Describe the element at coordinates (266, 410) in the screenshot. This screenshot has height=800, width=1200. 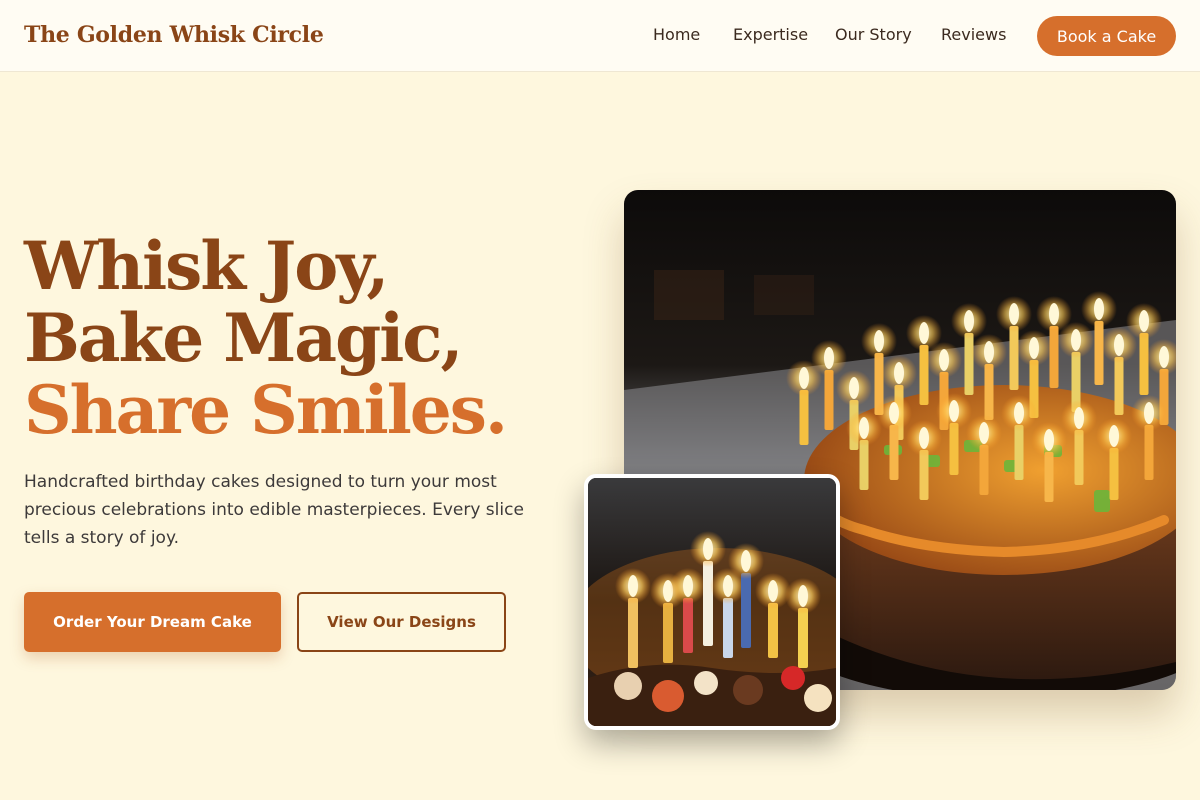
I see `headline-accent-text: Share Smiles.` at that location.